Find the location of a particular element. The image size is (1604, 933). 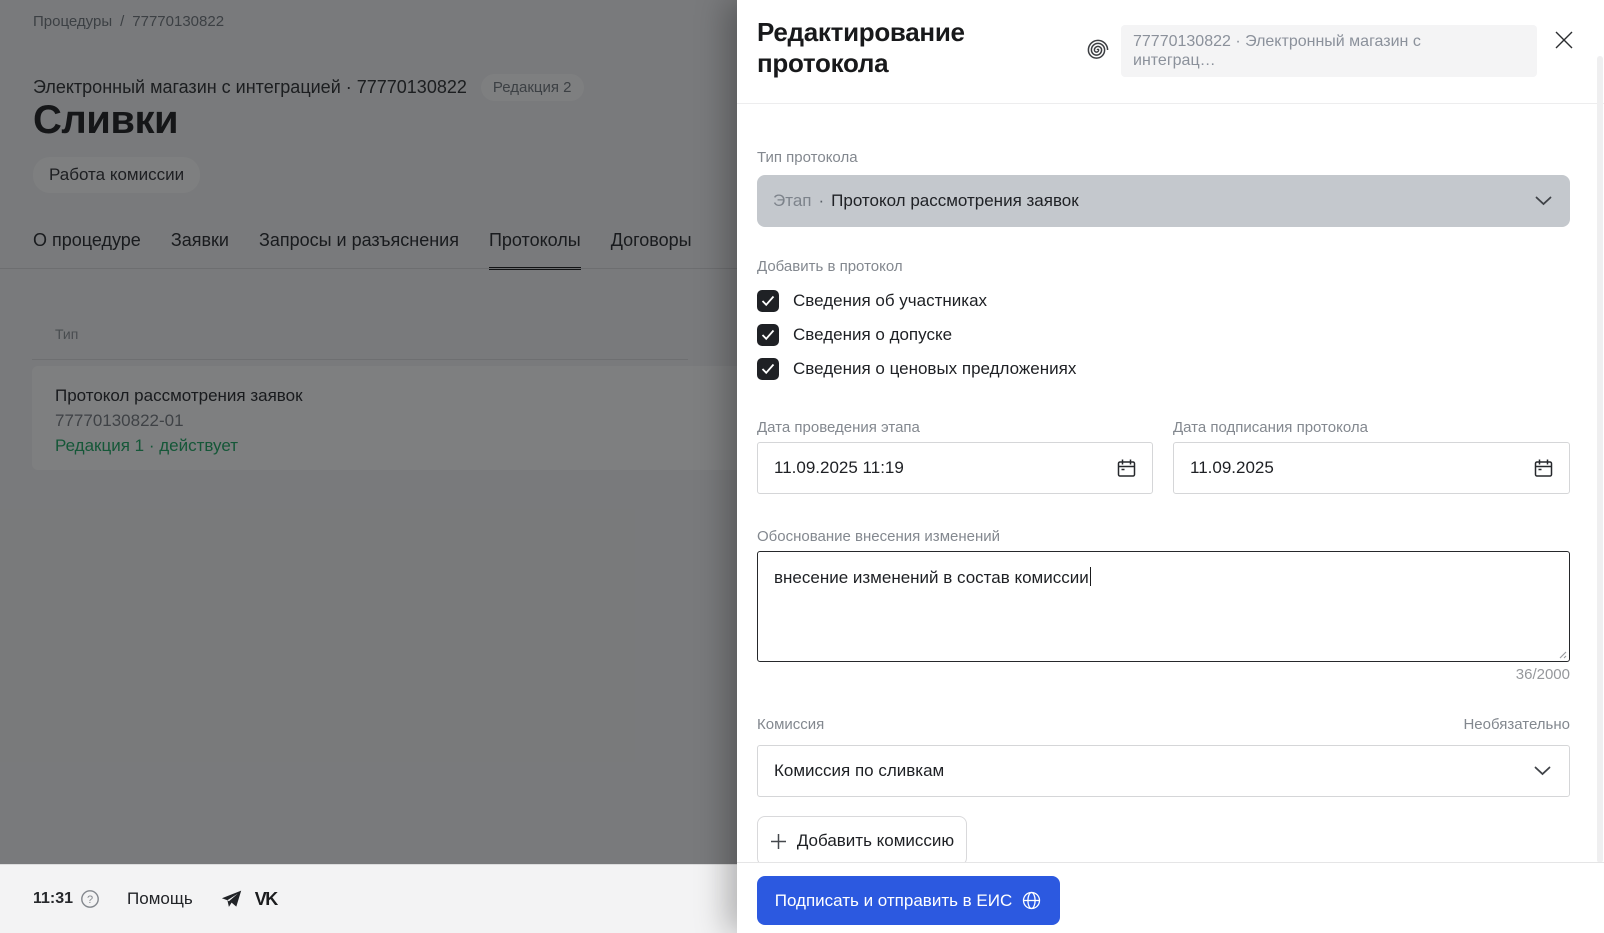

protocol-type-select: Этап · Протокол рассмотрения заявок is located at coordinates (1163, 201).